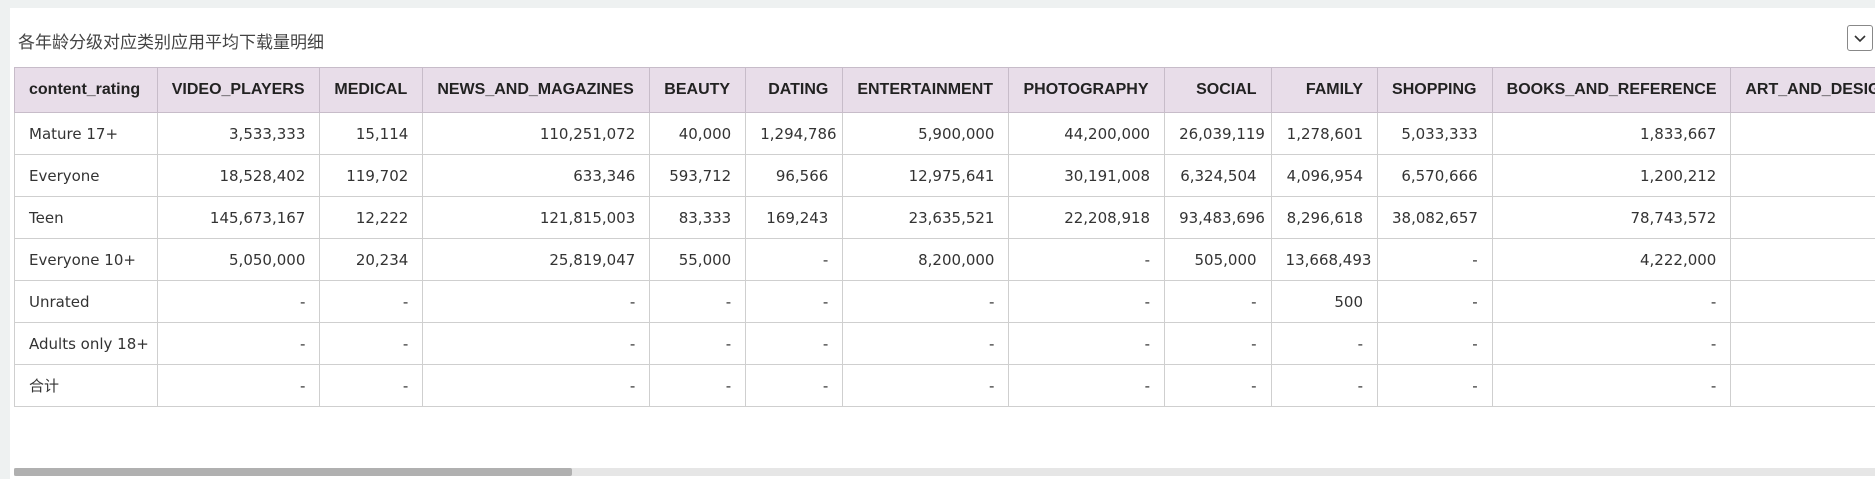 This screenshot has width=1875, height=479. Describe the element at coordinates (926, 175) in the screenshot. I see `table-cell: 12,975,641` at that location.